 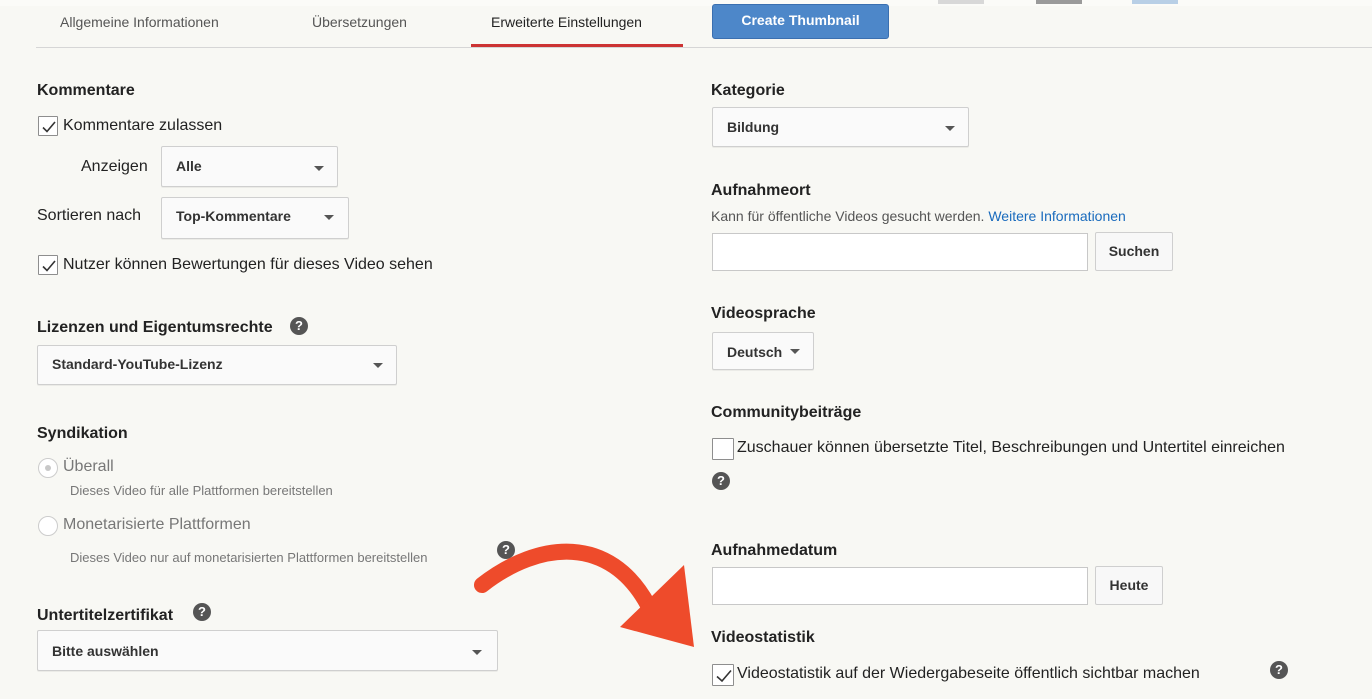 What do you see at coordinates (900, 586) in the screenshot?
I see `recording-date-input` at bounding box center [900, 586].